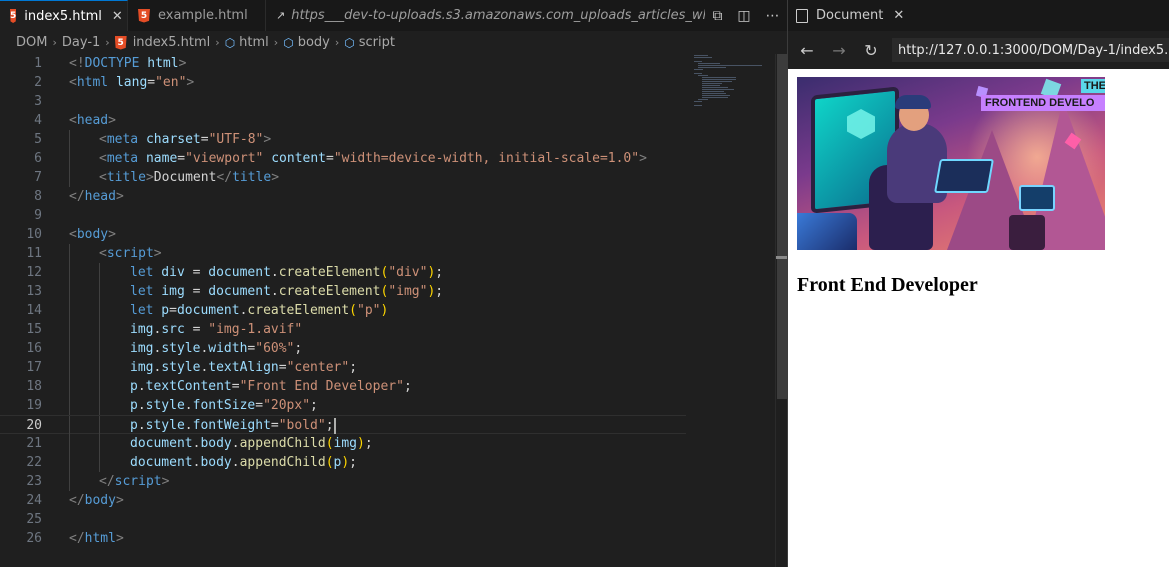 This screenshot has height=567, width=1169. What do you see at coordinates (77, 63) in the screenshot?
I see `token: <!` at bounding box center [77, 63].